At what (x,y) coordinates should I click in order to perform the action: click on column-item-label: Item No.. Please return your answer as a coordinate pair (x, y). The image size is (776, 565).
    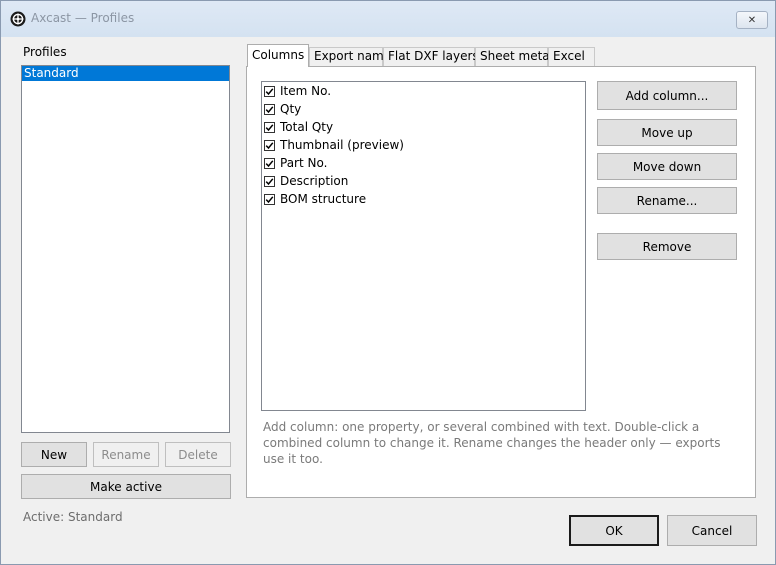
    Looking at the image, I should click on (306, 91).